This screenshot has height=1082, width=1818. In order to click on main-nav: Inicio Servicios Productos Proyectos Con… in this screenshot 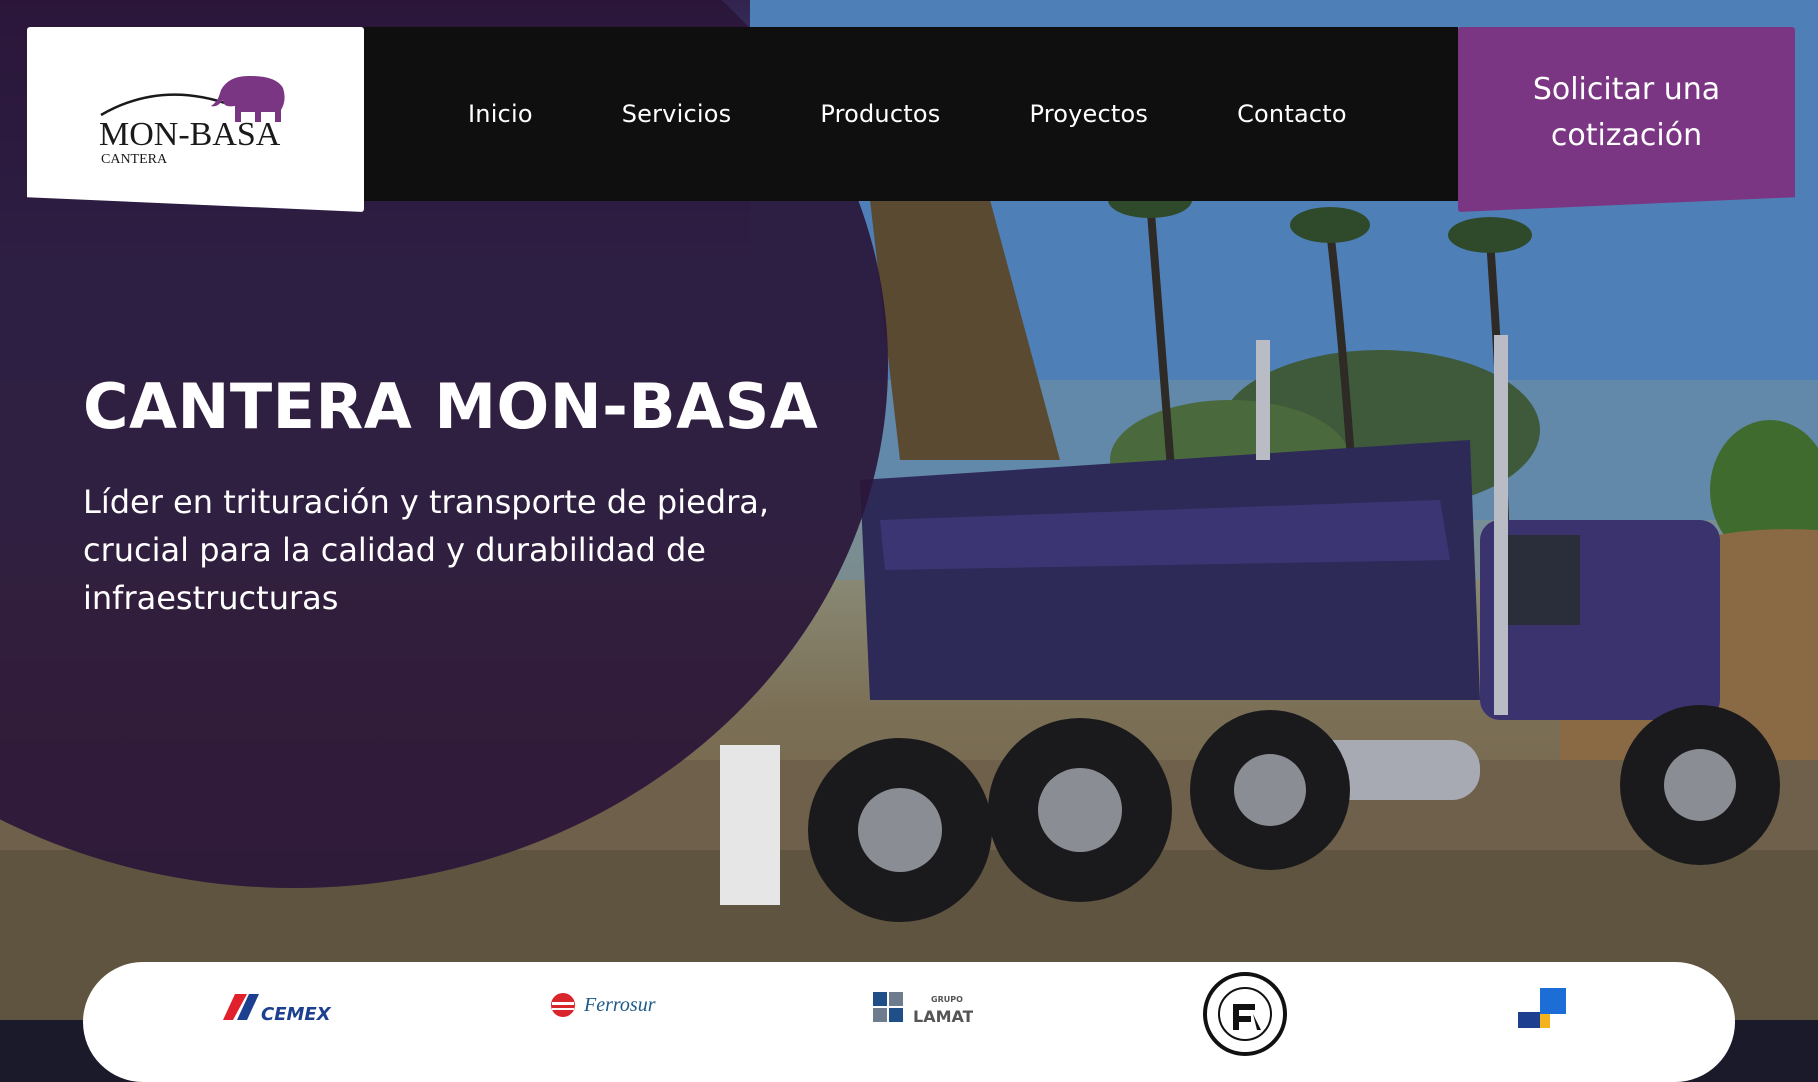, I will do `click(911, 114)`.